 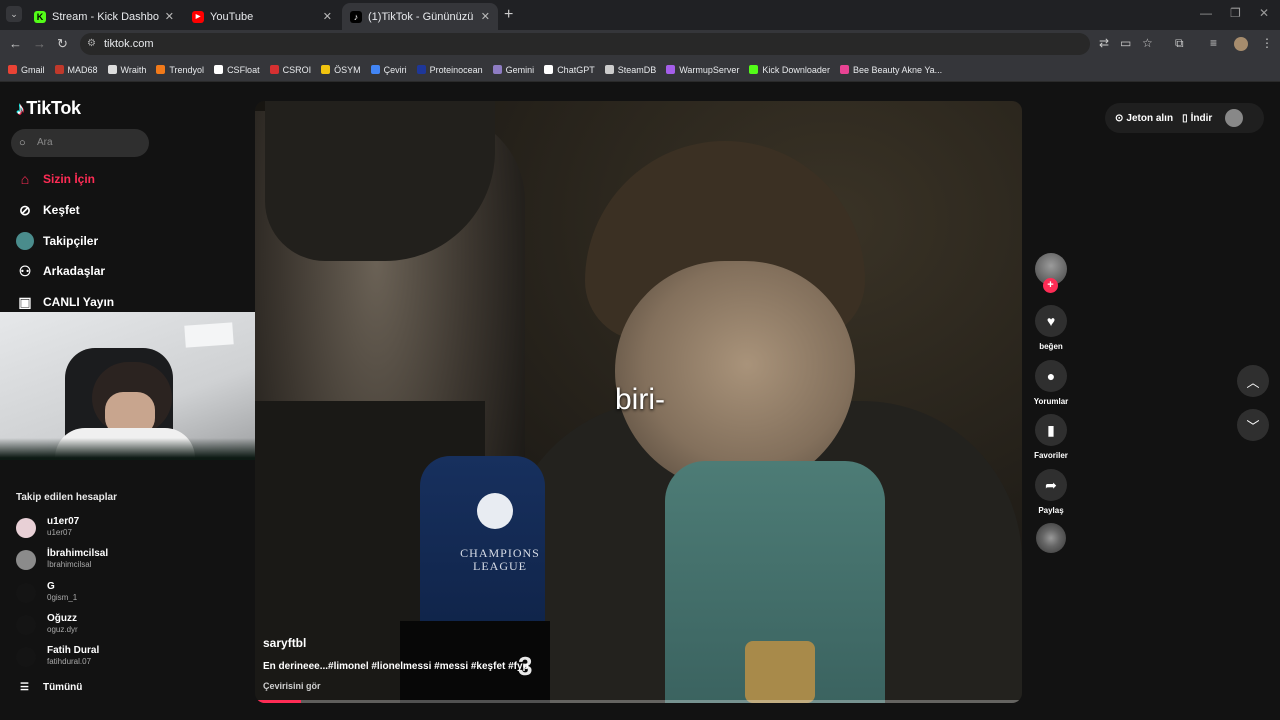 What do you see at coordinates (1144, 118) in the screenshot?
I see `get-coins-button: ⊙ Jeton alın` at bounding box center [1144, 118].